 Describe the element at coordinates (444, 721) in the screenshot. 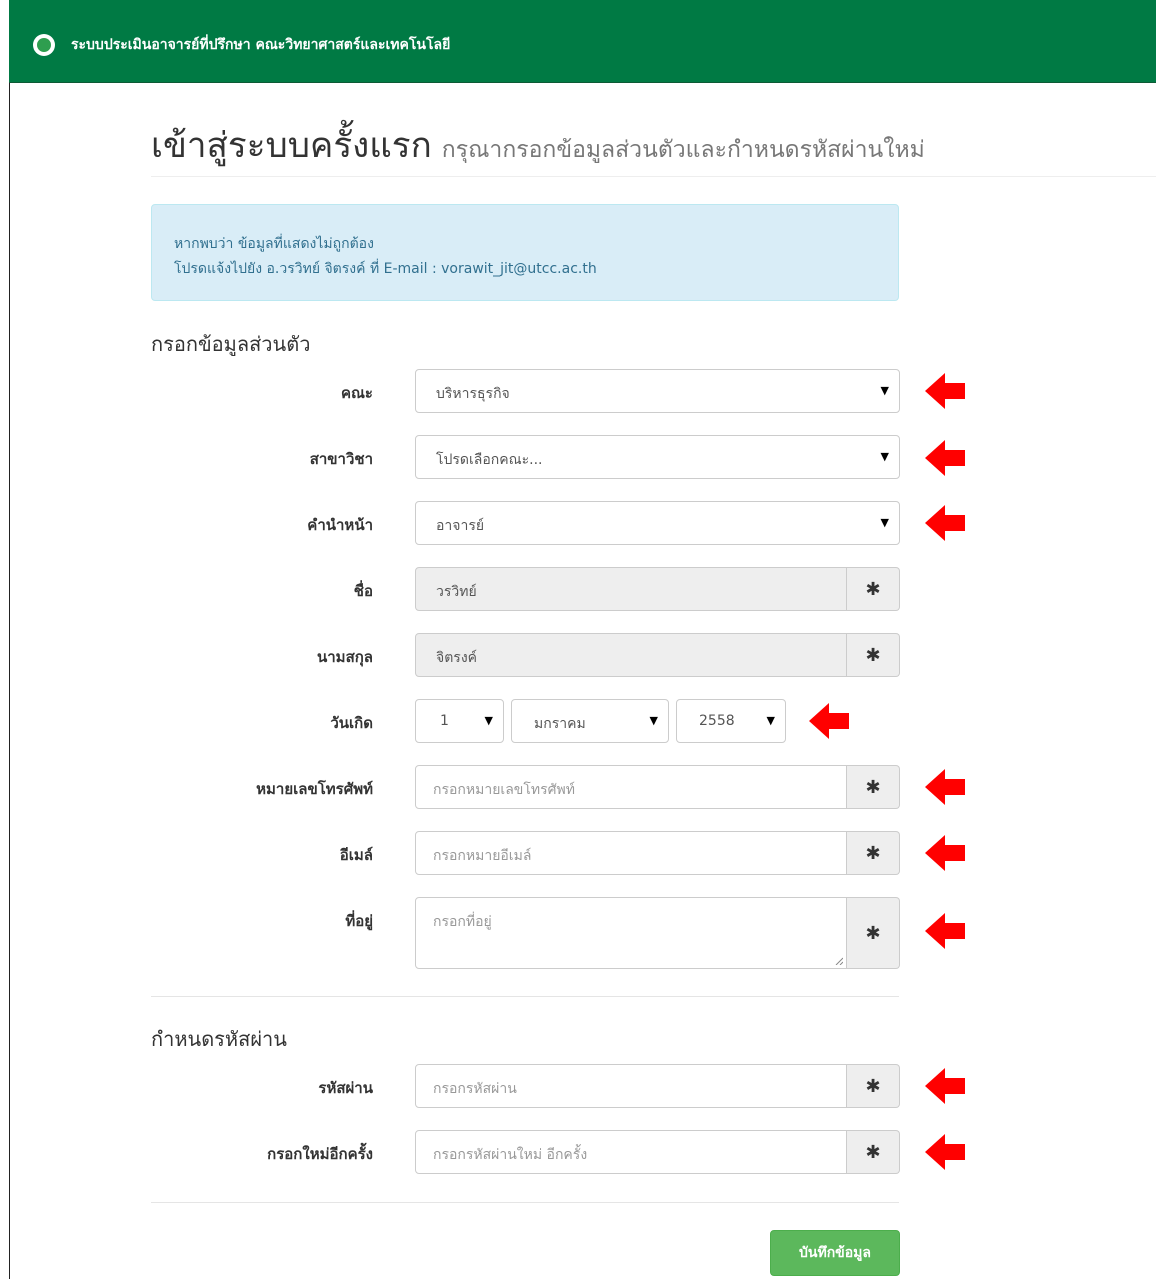

I see `birth-day-value: 1` at that location.